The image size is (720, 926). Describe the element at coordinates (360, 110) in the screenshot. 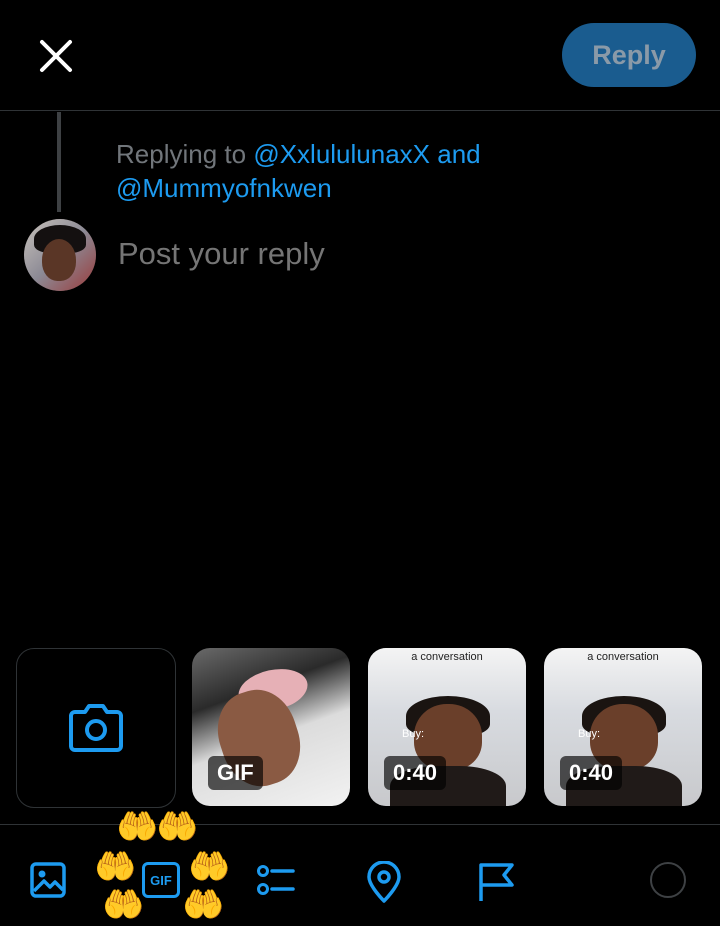

I see `header-divider` at that location.